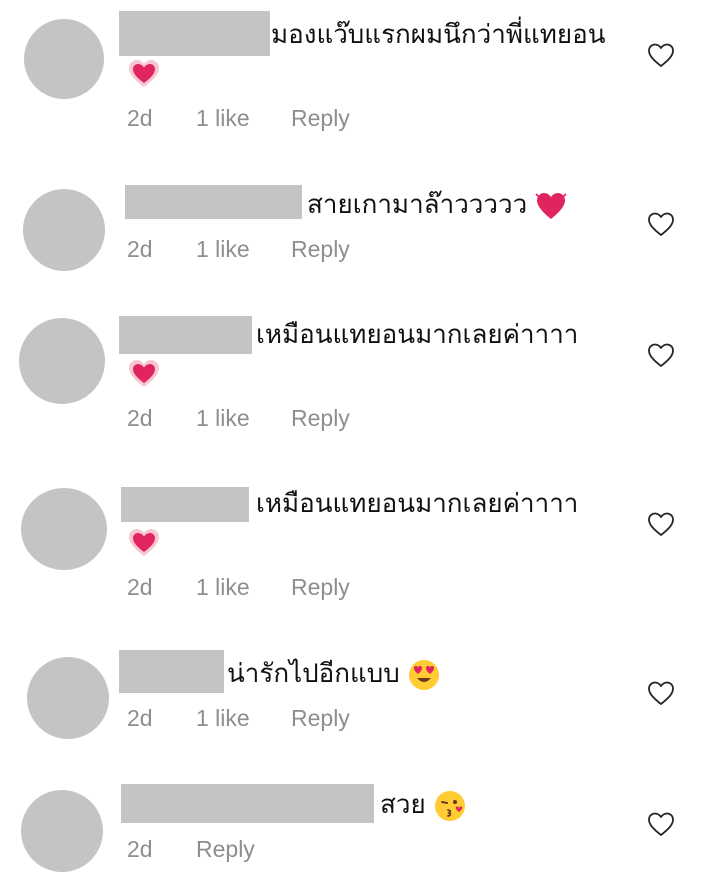 Image resolution: width=717 pixels, height=881 pixels. Describe the element at coordinates (423, 805) in the screenshot. I see `comment-text: สวย` at that location.